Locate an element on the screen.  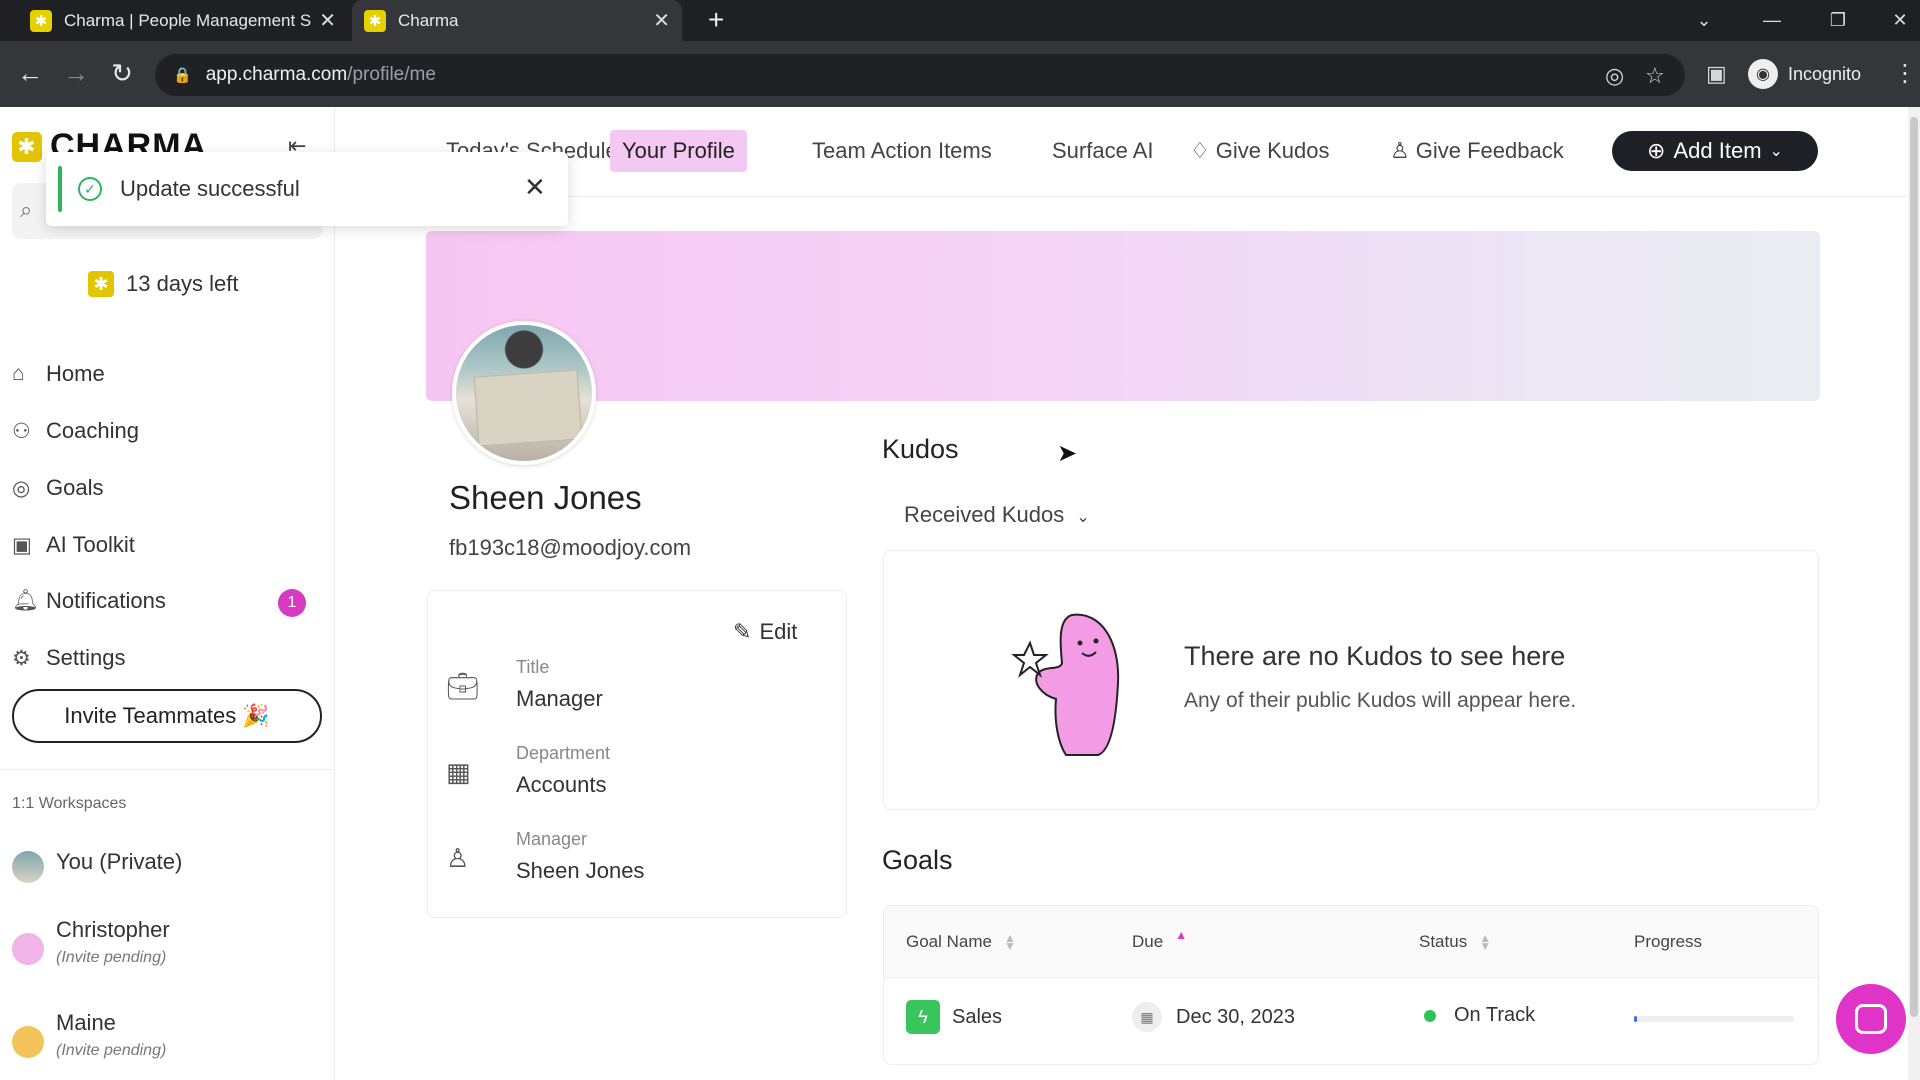
sidebar-item-goals: ◎ Goals is located at coordinates (167, 488).